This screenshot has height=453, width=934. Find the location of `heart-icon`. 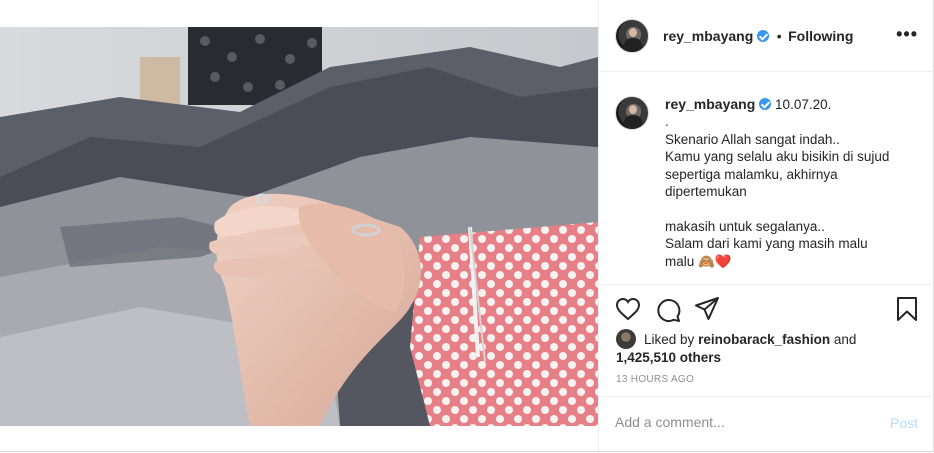

heart-icon is located at coordinates (628, 309).